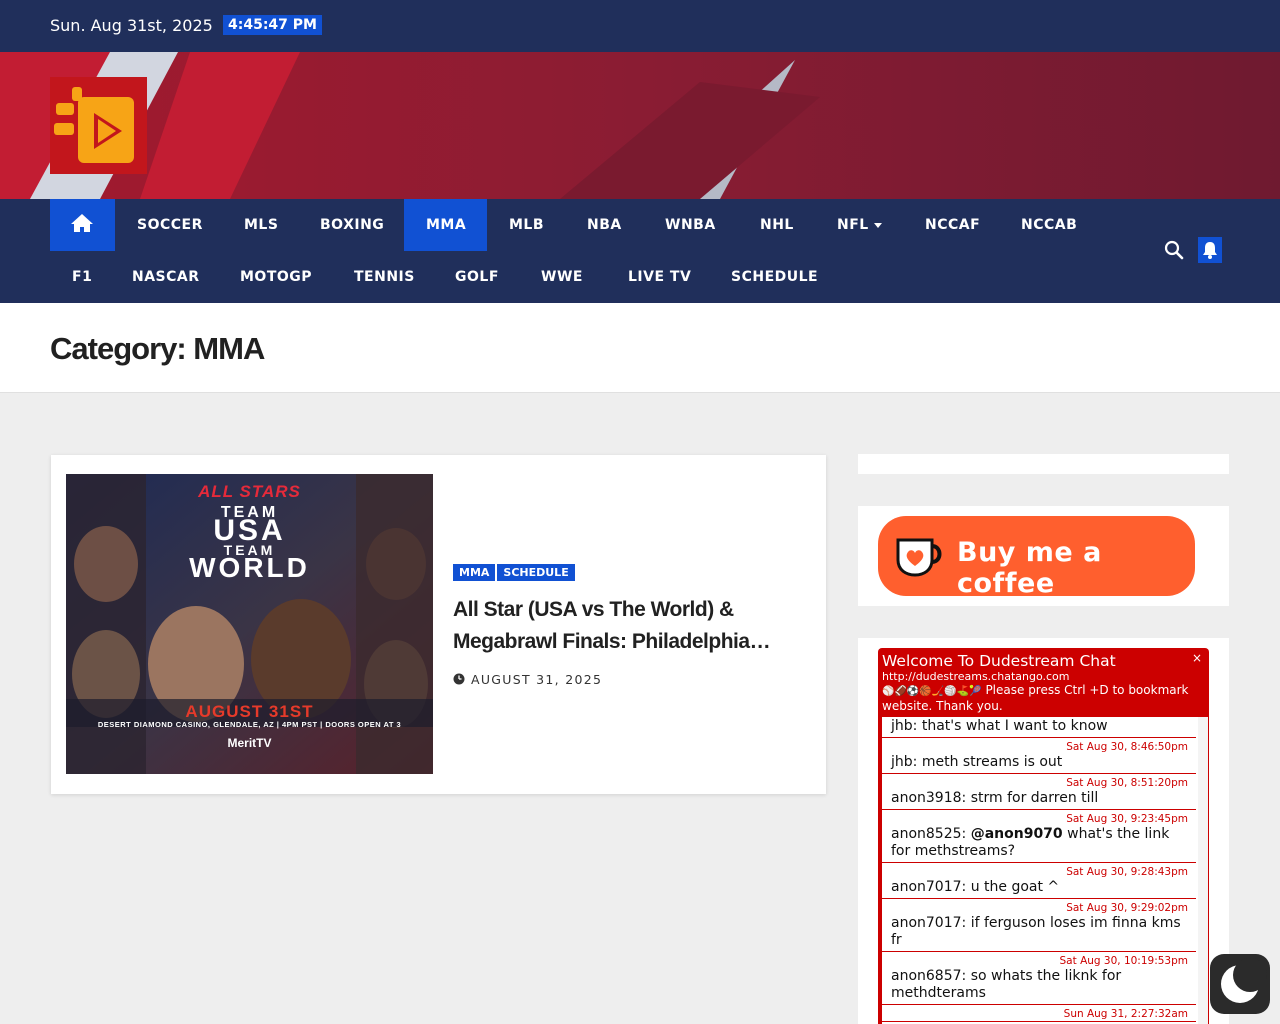 The height and width of the screenshot is (1024, 1280). What do you see at coordinates (992, 762) in the screenshot?
I see `chat-text: meth streams is out` at bounding box center [992, 762].